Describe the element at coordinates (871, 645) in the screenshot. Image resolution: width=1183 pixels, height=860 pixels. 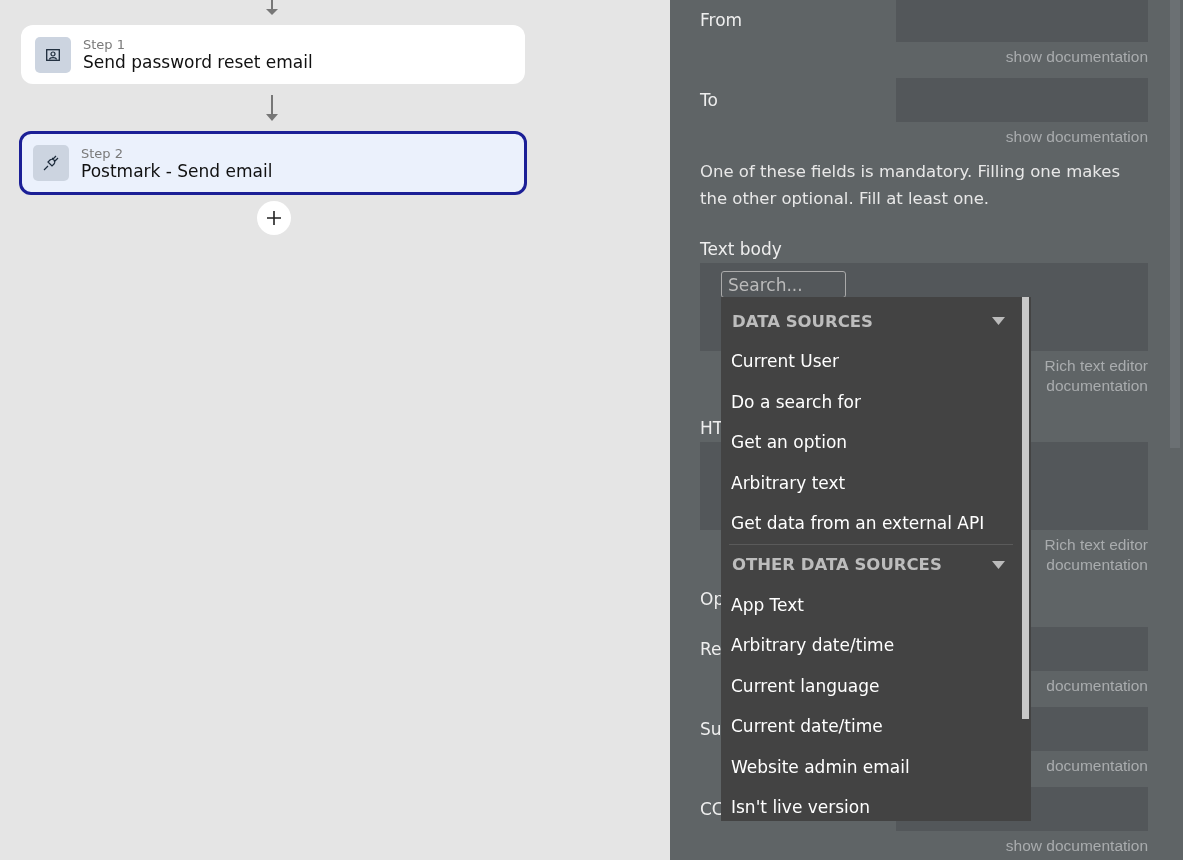
I see `menu-item: Arbitrary date/time` at that location.